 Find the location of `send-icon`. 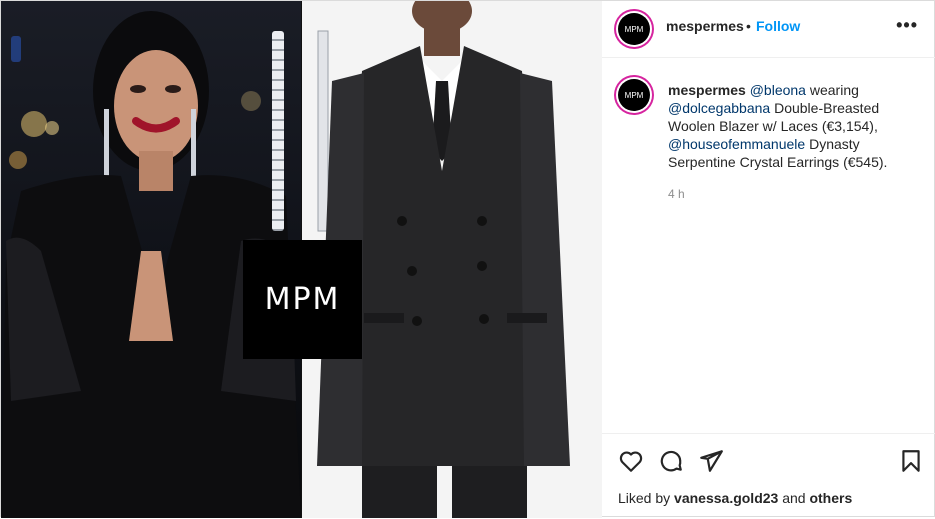

send-icon is located at coordinates (711, 461).